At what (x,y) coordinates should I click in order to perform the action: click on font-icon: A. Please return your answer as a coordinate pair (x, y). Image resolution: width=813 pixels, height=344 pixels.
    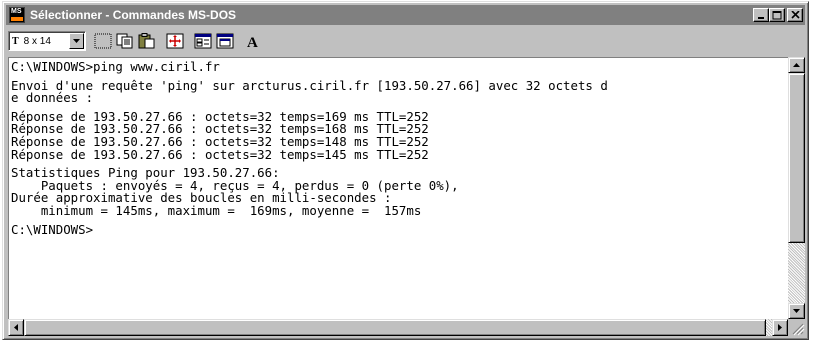
    Looking at the image, I should click on (252, 42).